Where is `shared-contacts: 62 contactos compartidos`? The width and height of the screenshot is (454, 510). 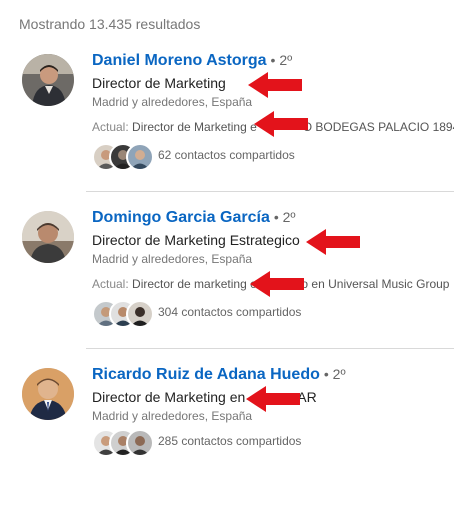 shared-contacts: 62 contactos compartidos is located at coordinates (242, 157).